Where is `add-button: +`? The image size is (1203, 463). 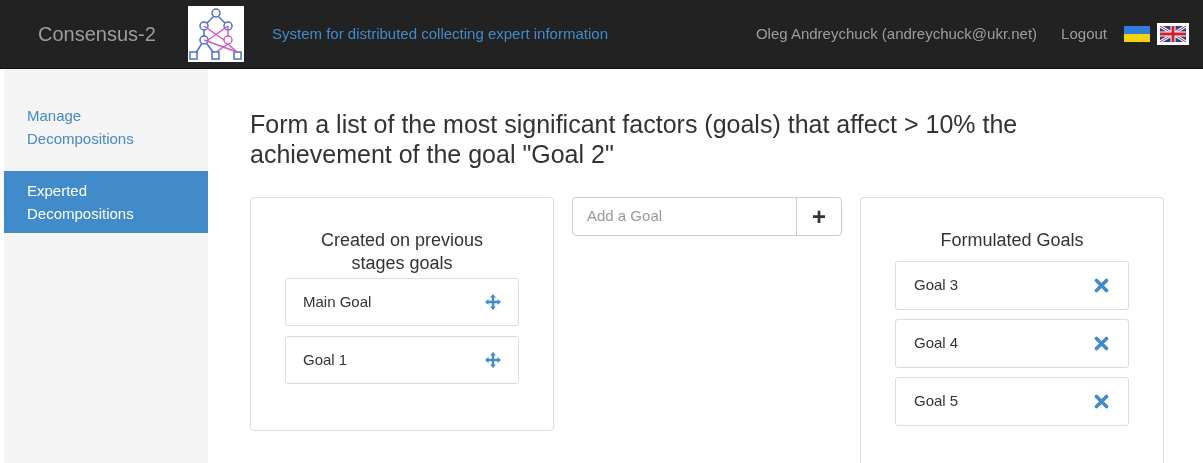
add-button: + is located at coordinates (818, 216).